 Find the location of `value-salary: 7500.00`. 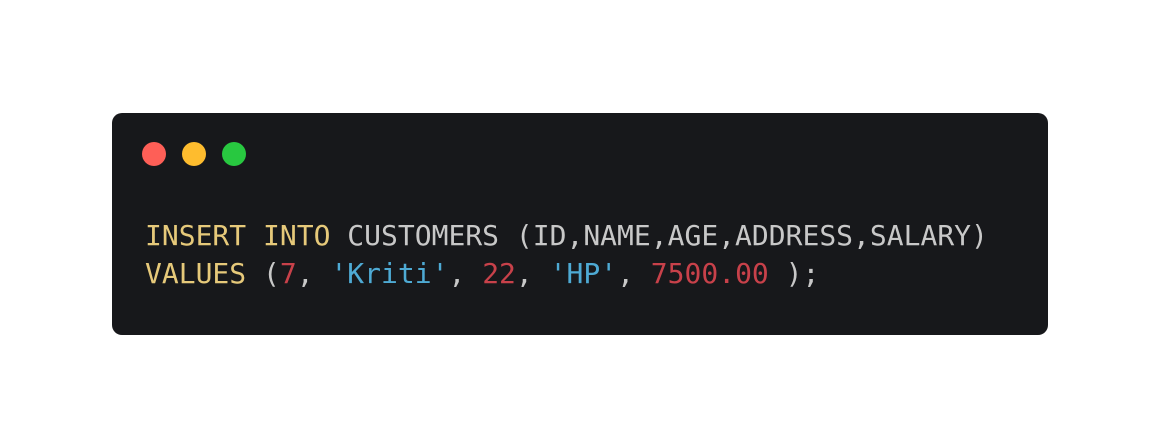

value-salary: 7500.00 is located at coordinates (709, 273).